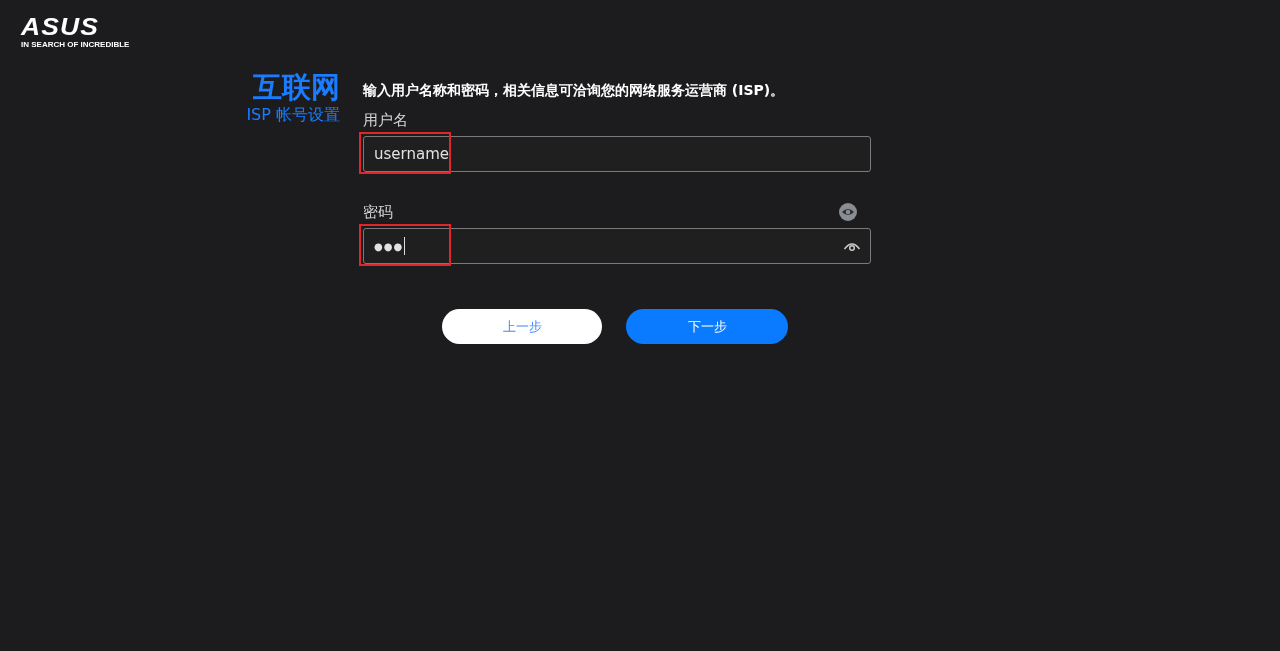 This screenshot has width=1280, height=651. What do you see at coordinates (296, 87) in the screenshot?
I see `page-title: 互联网` at bounding box center [296, 87].